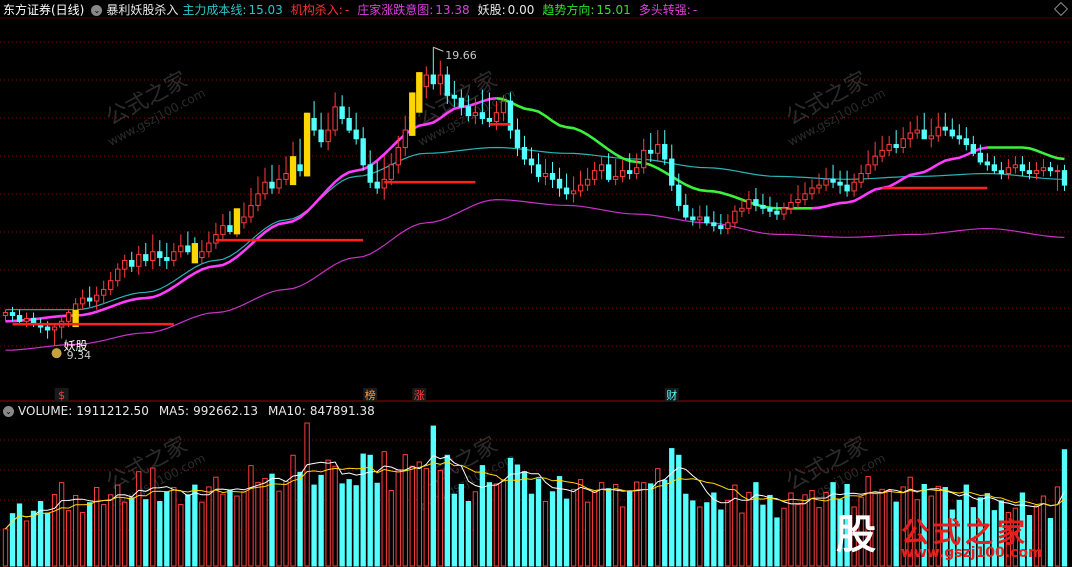 Image resolution: width=1072 pixels, height=567 pixels. I want to click on stock-title: 东方证券(日线), so click(43, 10).